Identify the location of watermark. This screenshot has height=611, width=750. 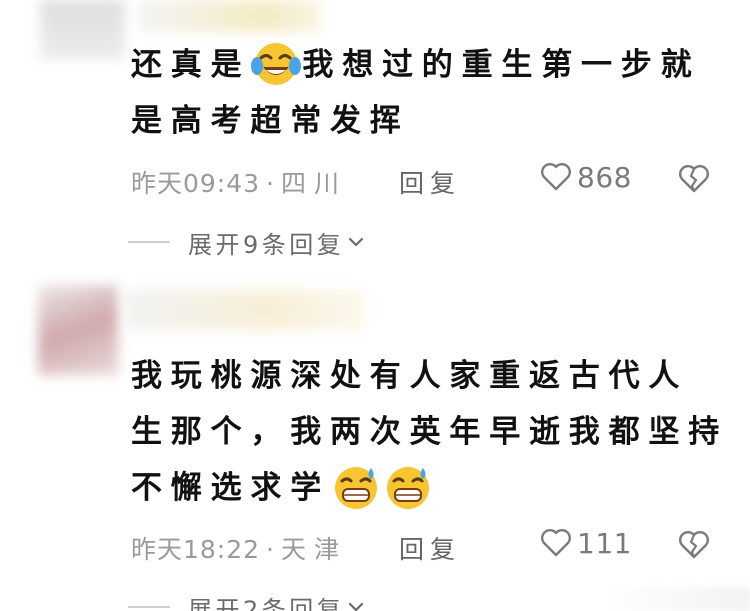
(675, 599).